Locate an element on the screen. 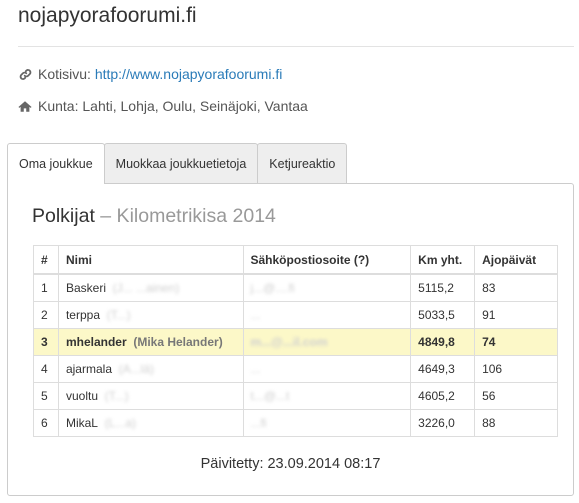  km-cell: 5033,5 is located at coordinates (443, 315).